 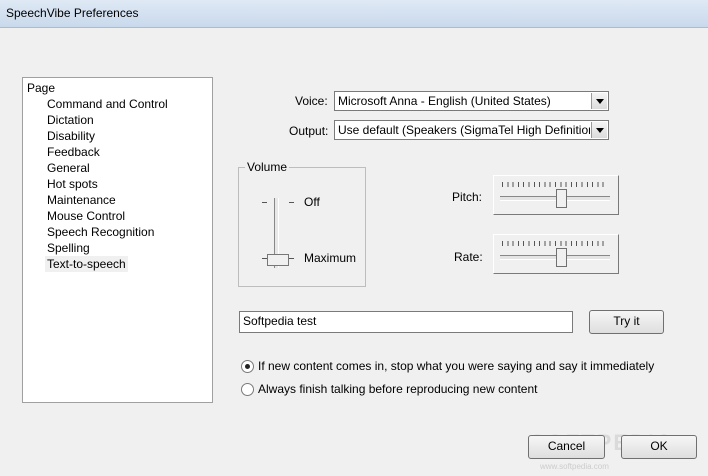 I want to click on tree-item-disability: Disability, so click(x=71, y=136).